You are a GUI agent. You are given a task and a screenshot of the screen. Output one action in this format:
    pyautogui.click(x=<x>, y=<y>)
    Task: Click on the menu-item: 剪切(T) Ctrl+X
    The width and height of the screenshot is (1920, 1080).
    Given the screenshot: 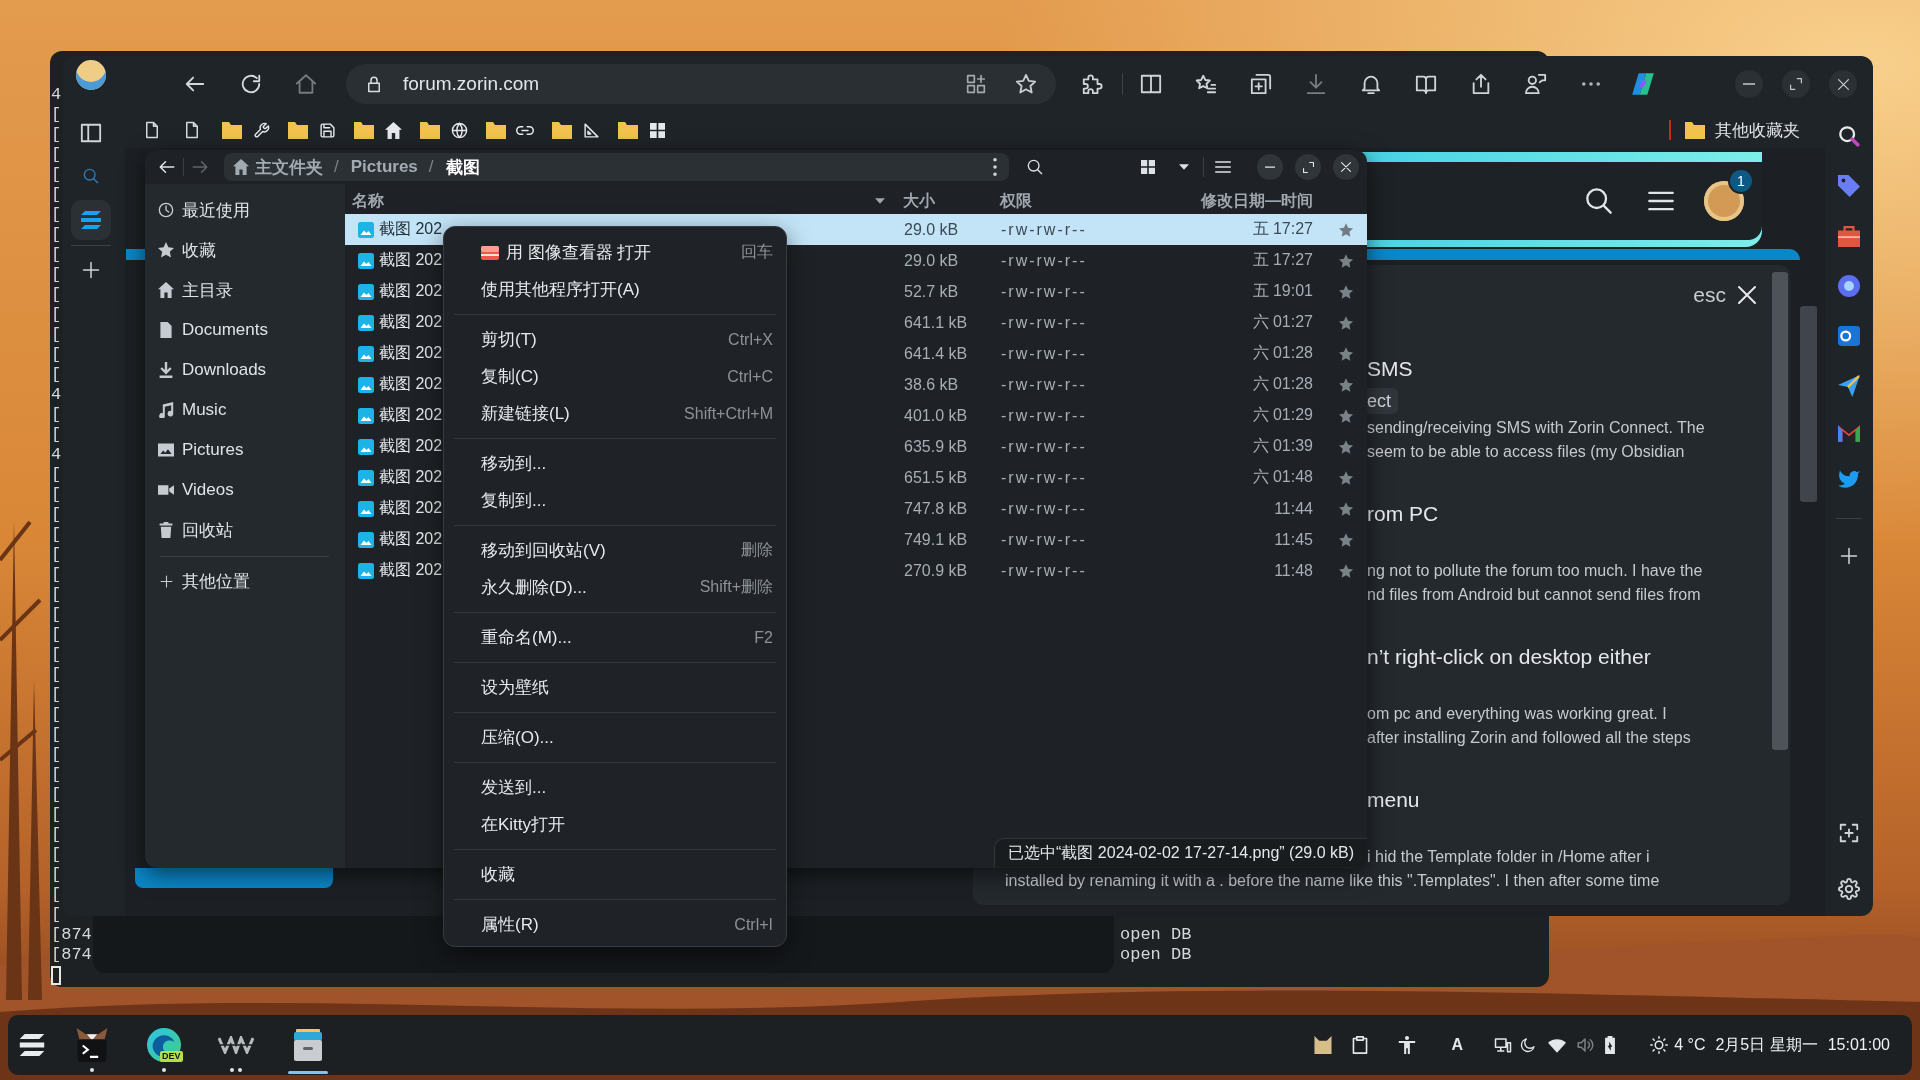 What is the action you would take?
    pyautogui.click(x=615, y=339)
    